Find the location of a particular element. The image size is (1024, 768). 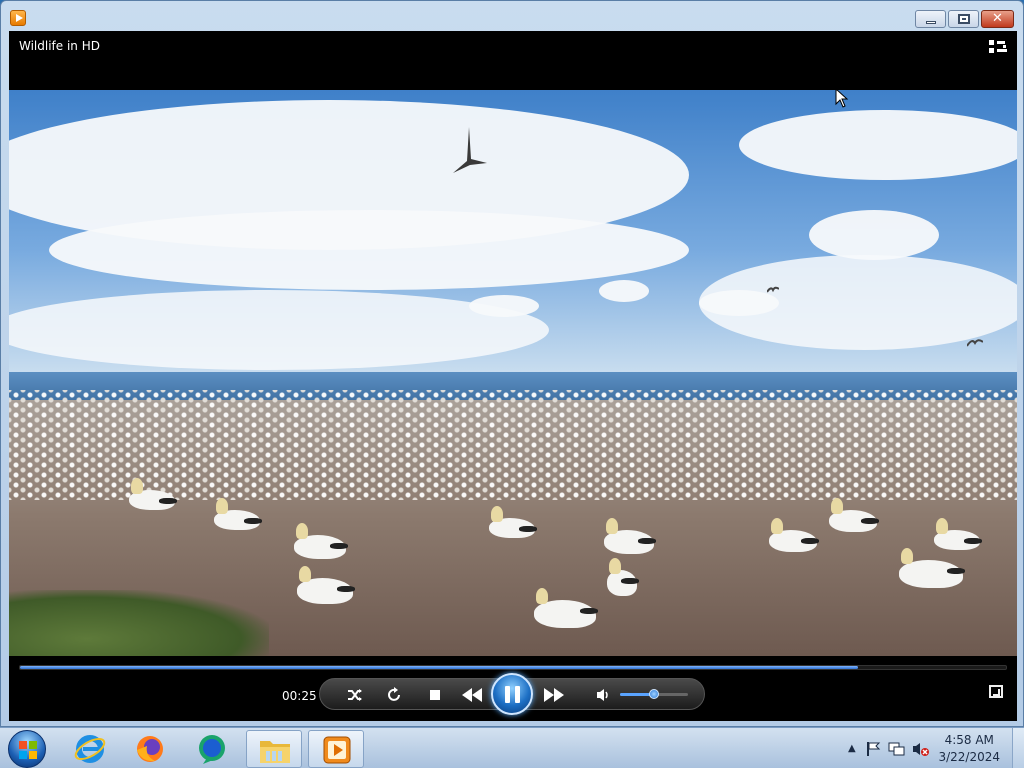

clock: 4:58 AM 3/22/2024 is located at coordinates (969, 749).